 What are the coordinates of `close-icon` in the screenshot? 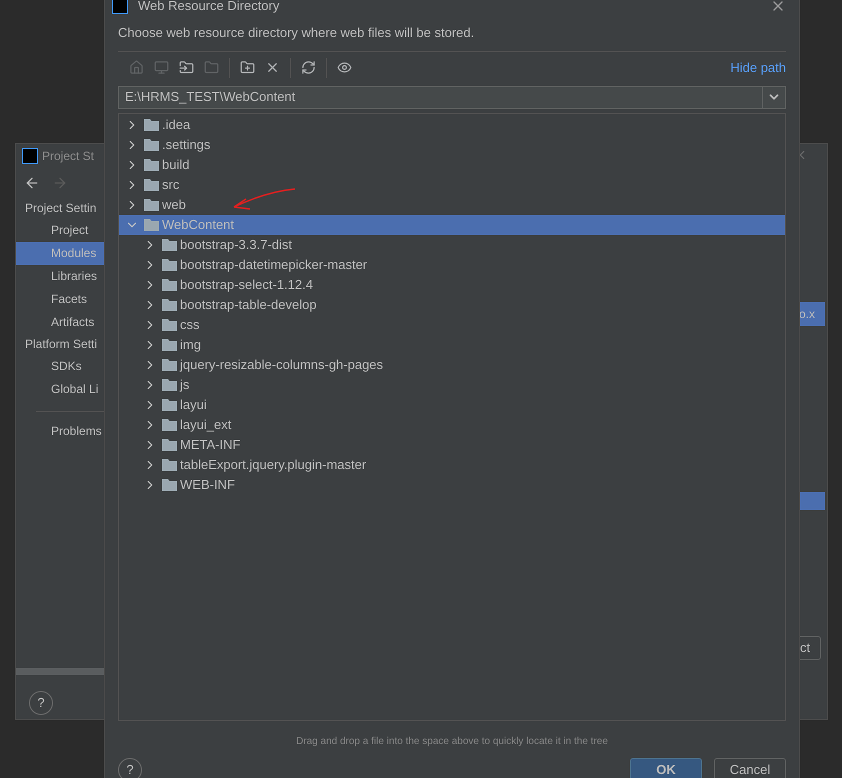 It's located at (272, 67).